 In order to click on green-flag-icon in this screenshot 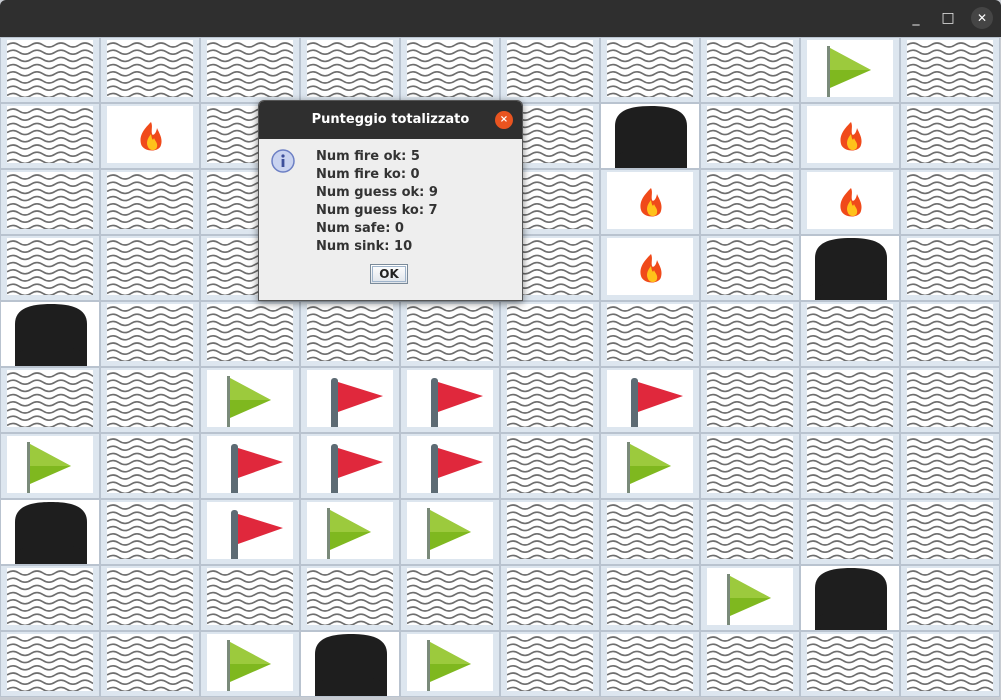, I will do `click(650, 464)`.